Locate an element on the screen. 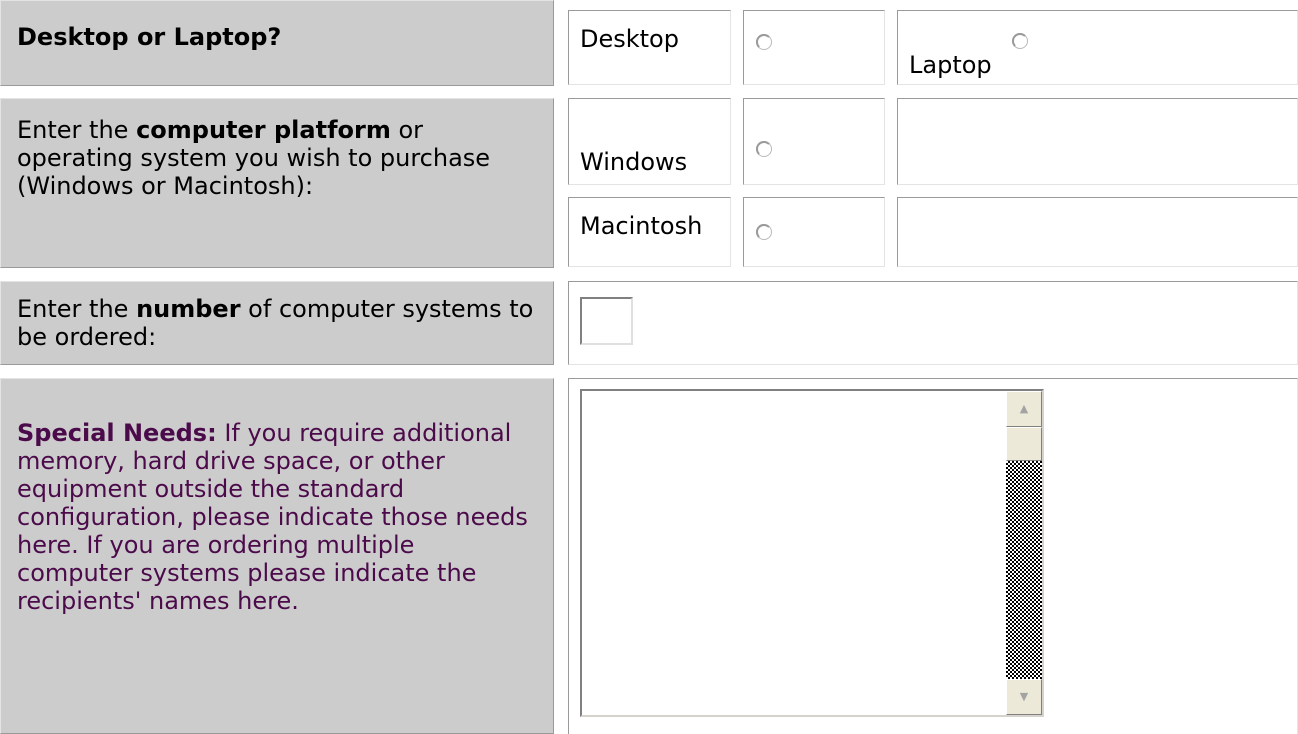  macintosh-radio-cell is located at coordinates (814, 232).